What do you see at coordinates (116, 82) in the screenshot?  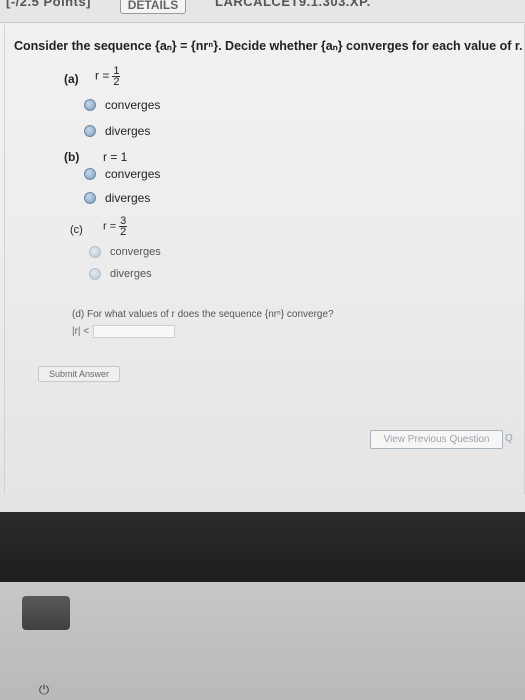 I see `part-a-denominator: 2` at bounding box center [116, 82].